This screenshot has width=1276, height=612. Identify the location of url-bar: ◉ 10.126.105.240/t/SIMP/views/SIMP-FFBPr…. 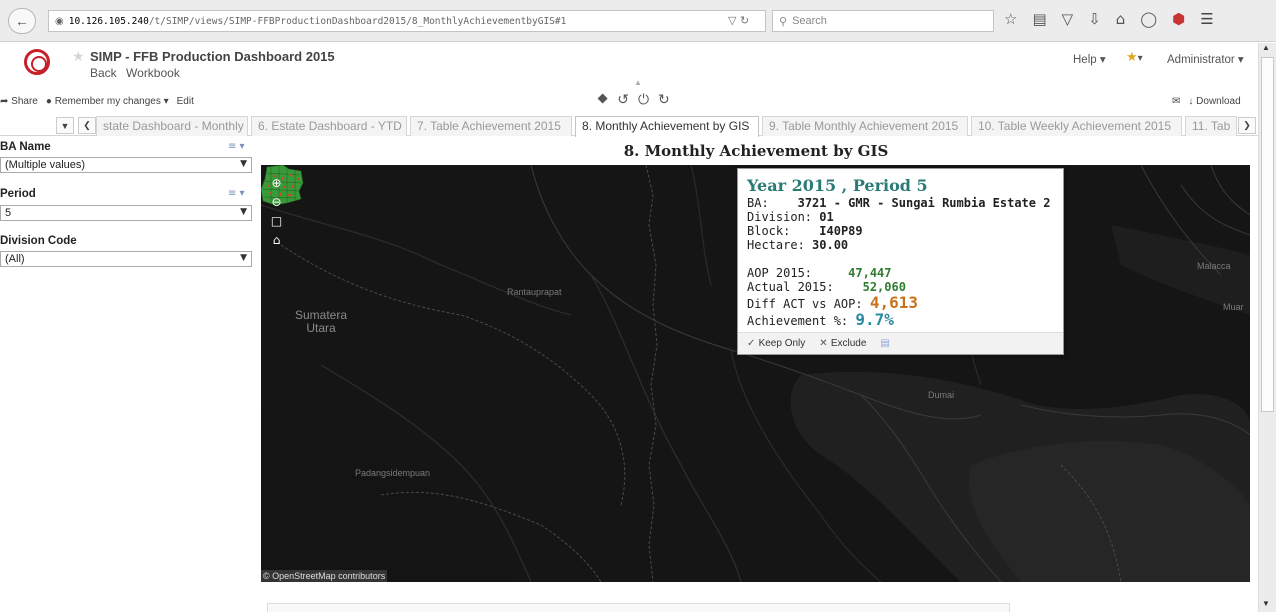
(407, 21).